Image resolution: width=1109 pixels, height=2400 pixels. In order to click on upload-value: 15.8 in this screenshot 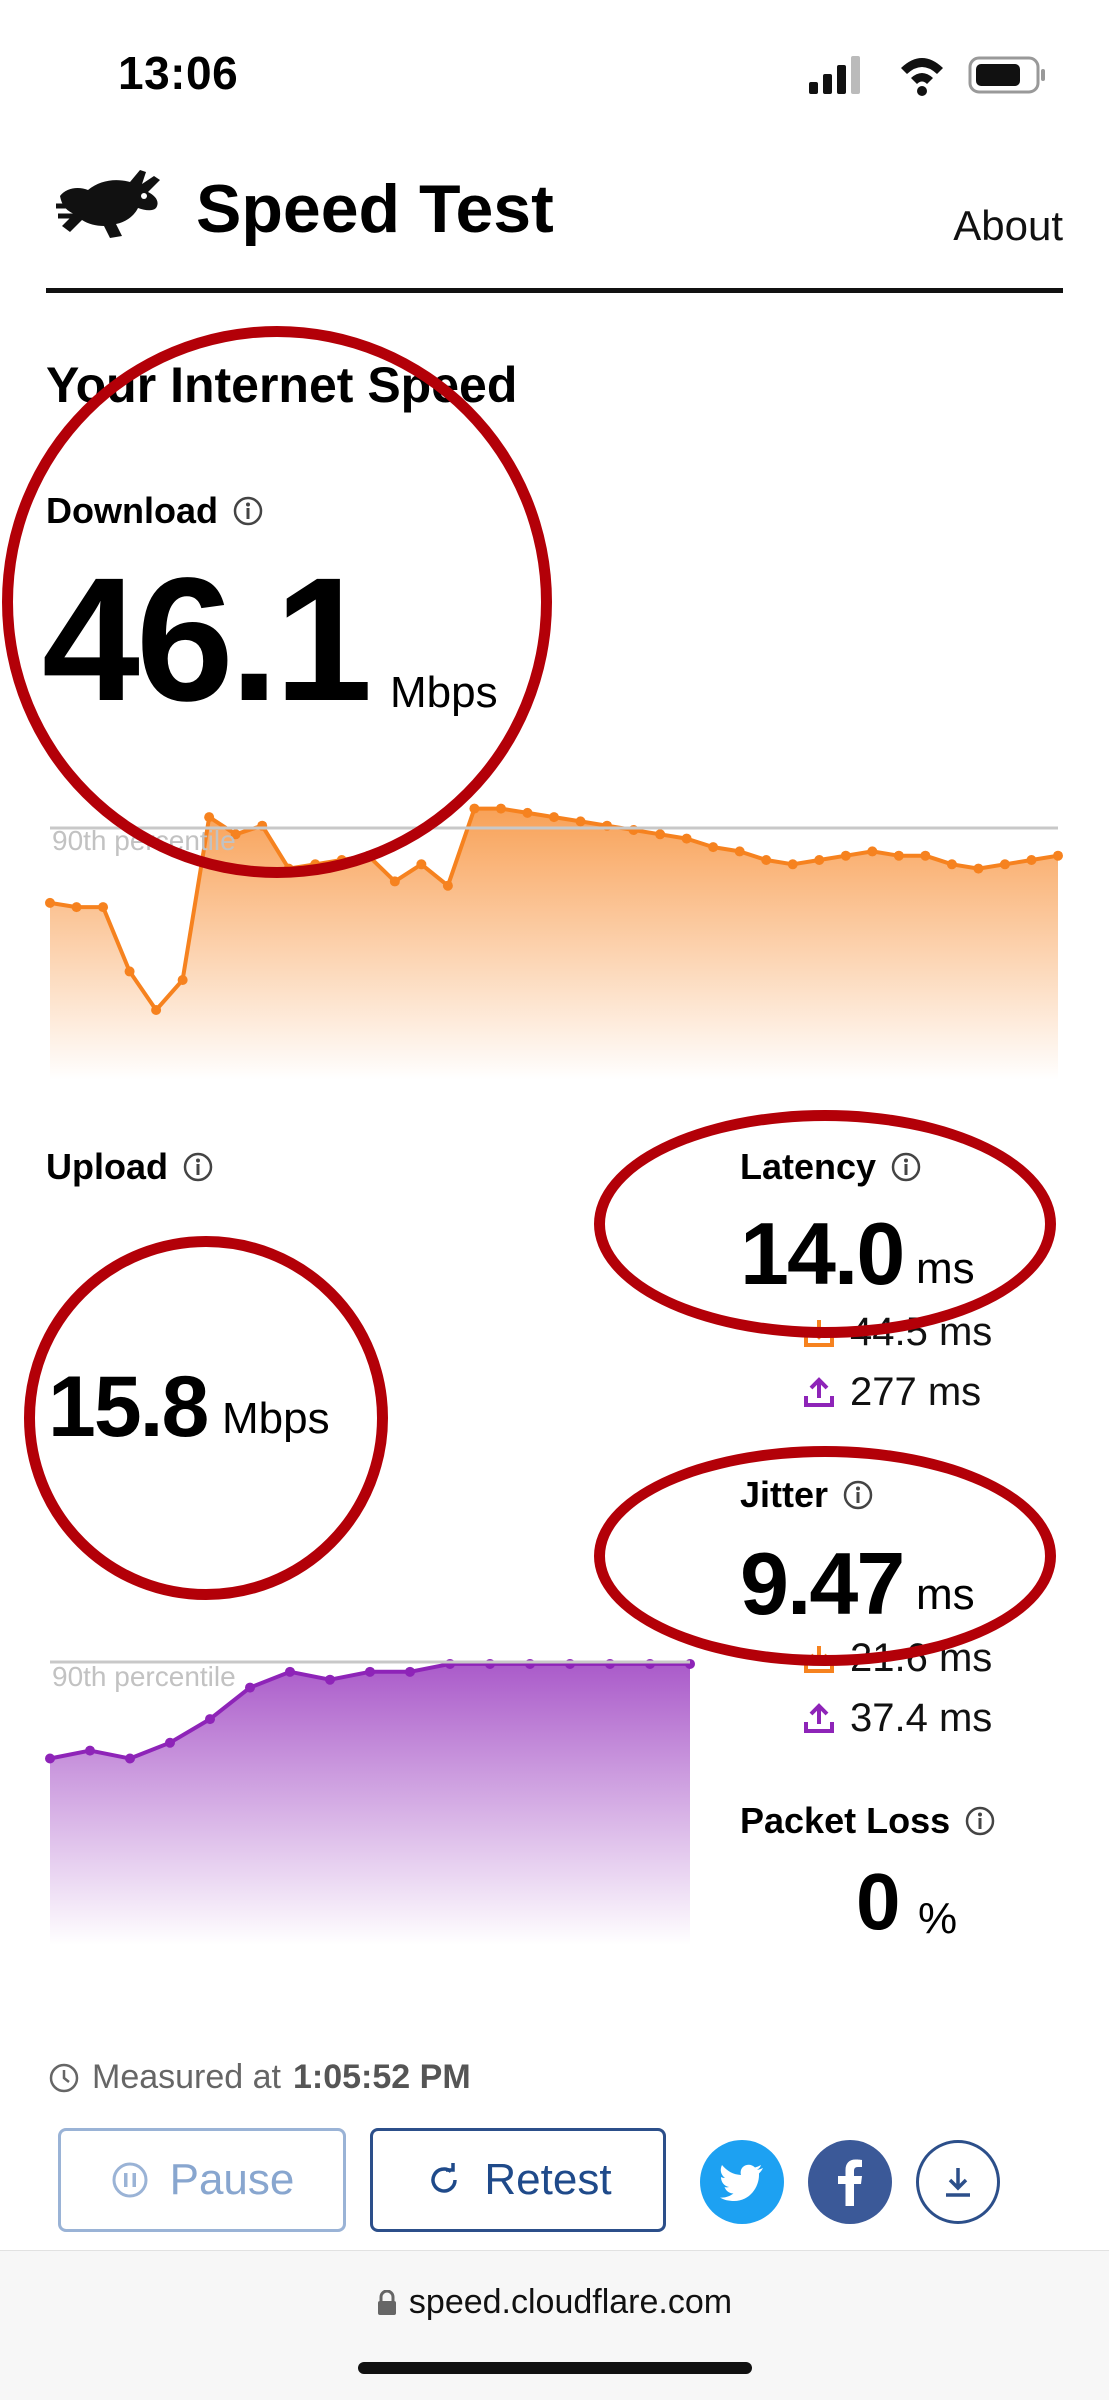, I will do `click(128, 1407)`.